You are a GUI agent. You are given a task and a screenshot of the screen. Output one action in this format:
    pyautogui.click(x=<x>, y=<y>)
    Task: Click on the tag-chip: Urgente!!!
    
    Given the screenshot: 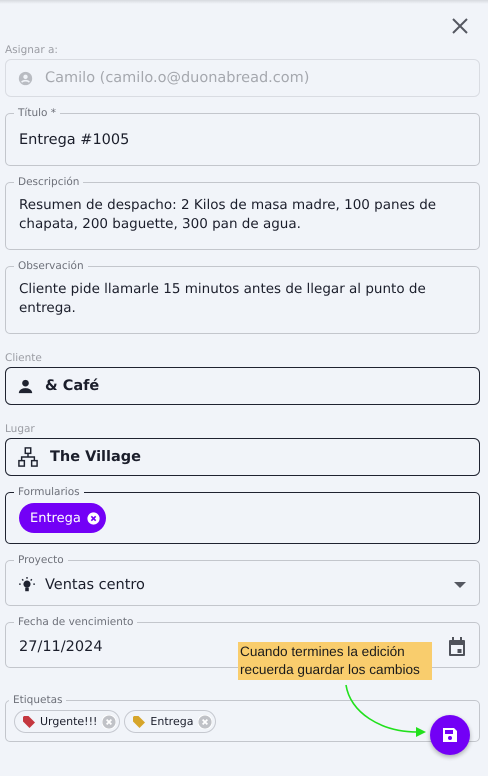 What is the action you would take?
    pyautogui.click(x=67, y=721)
    